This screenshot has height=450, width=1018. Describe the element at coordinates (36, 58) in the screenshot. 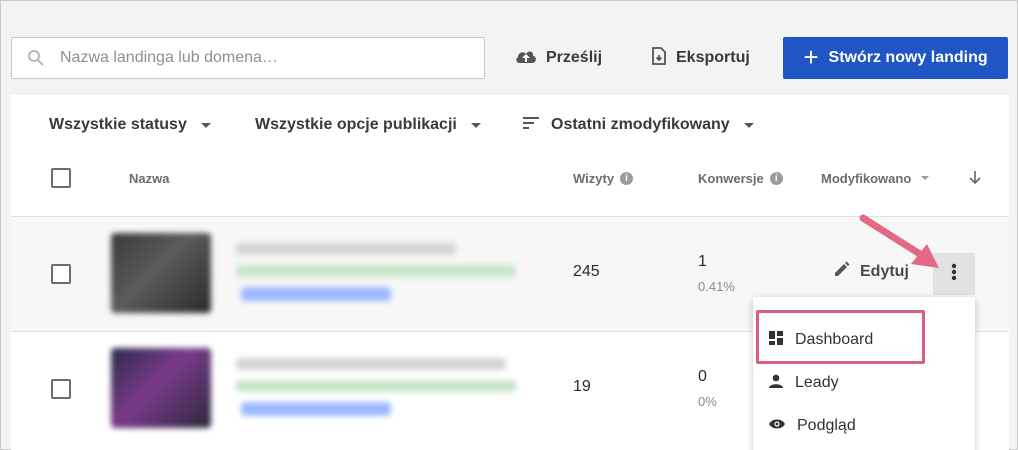

I see `search-icon` at that location.